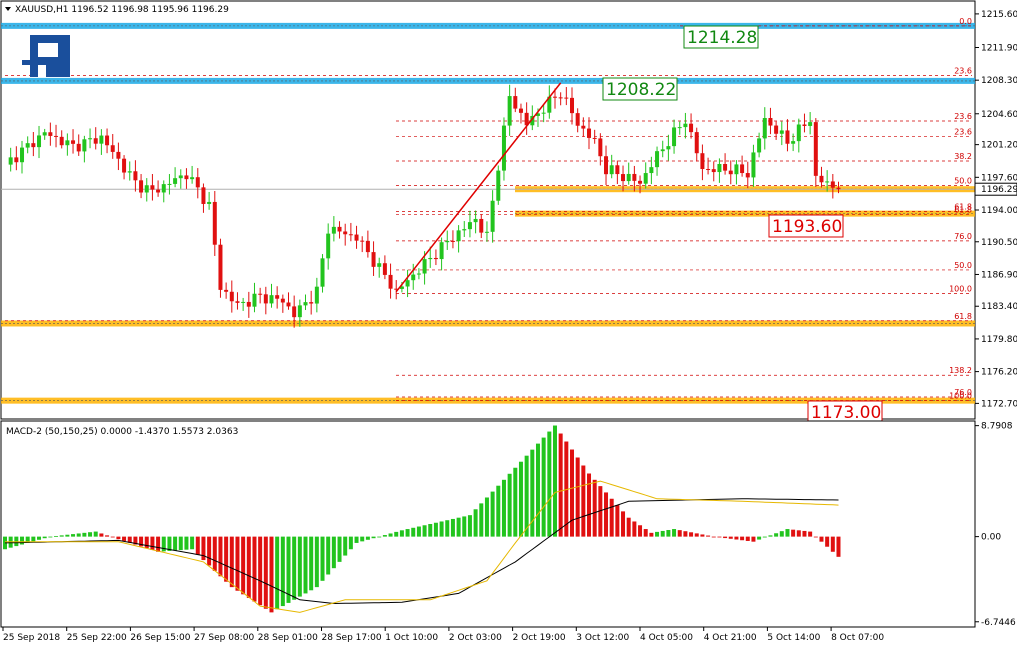  Describe the element at coordinates (963, 71) in the screenshot. I see `fib-level-label: 23.6` at that location.